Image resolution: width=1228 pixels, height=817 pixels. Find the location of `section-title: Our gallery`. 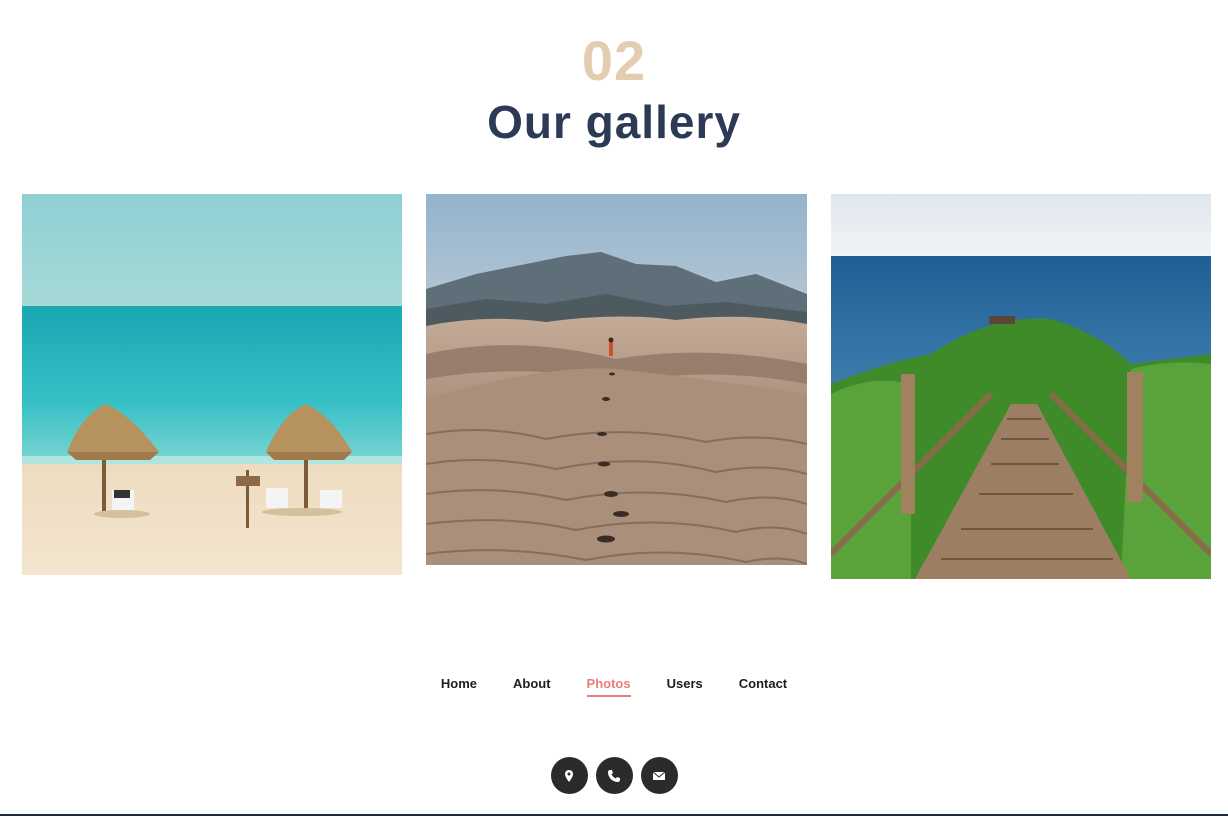

section-title: Our gallery is located at coordinates (614, 122).